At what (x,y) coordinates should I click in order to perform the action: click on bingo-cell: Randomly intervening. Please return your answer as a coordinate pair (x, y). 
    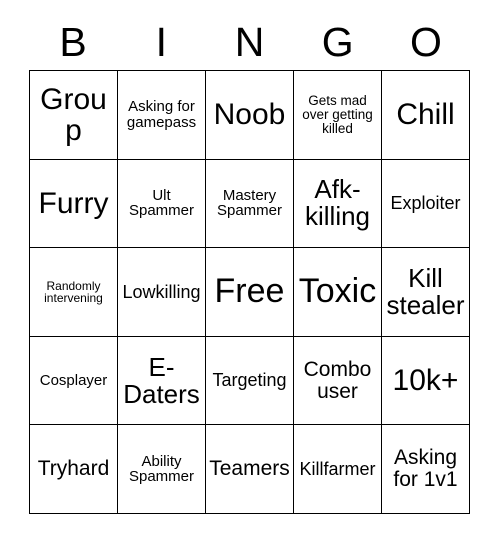
    Looking at the image, I should click on (74, 292).